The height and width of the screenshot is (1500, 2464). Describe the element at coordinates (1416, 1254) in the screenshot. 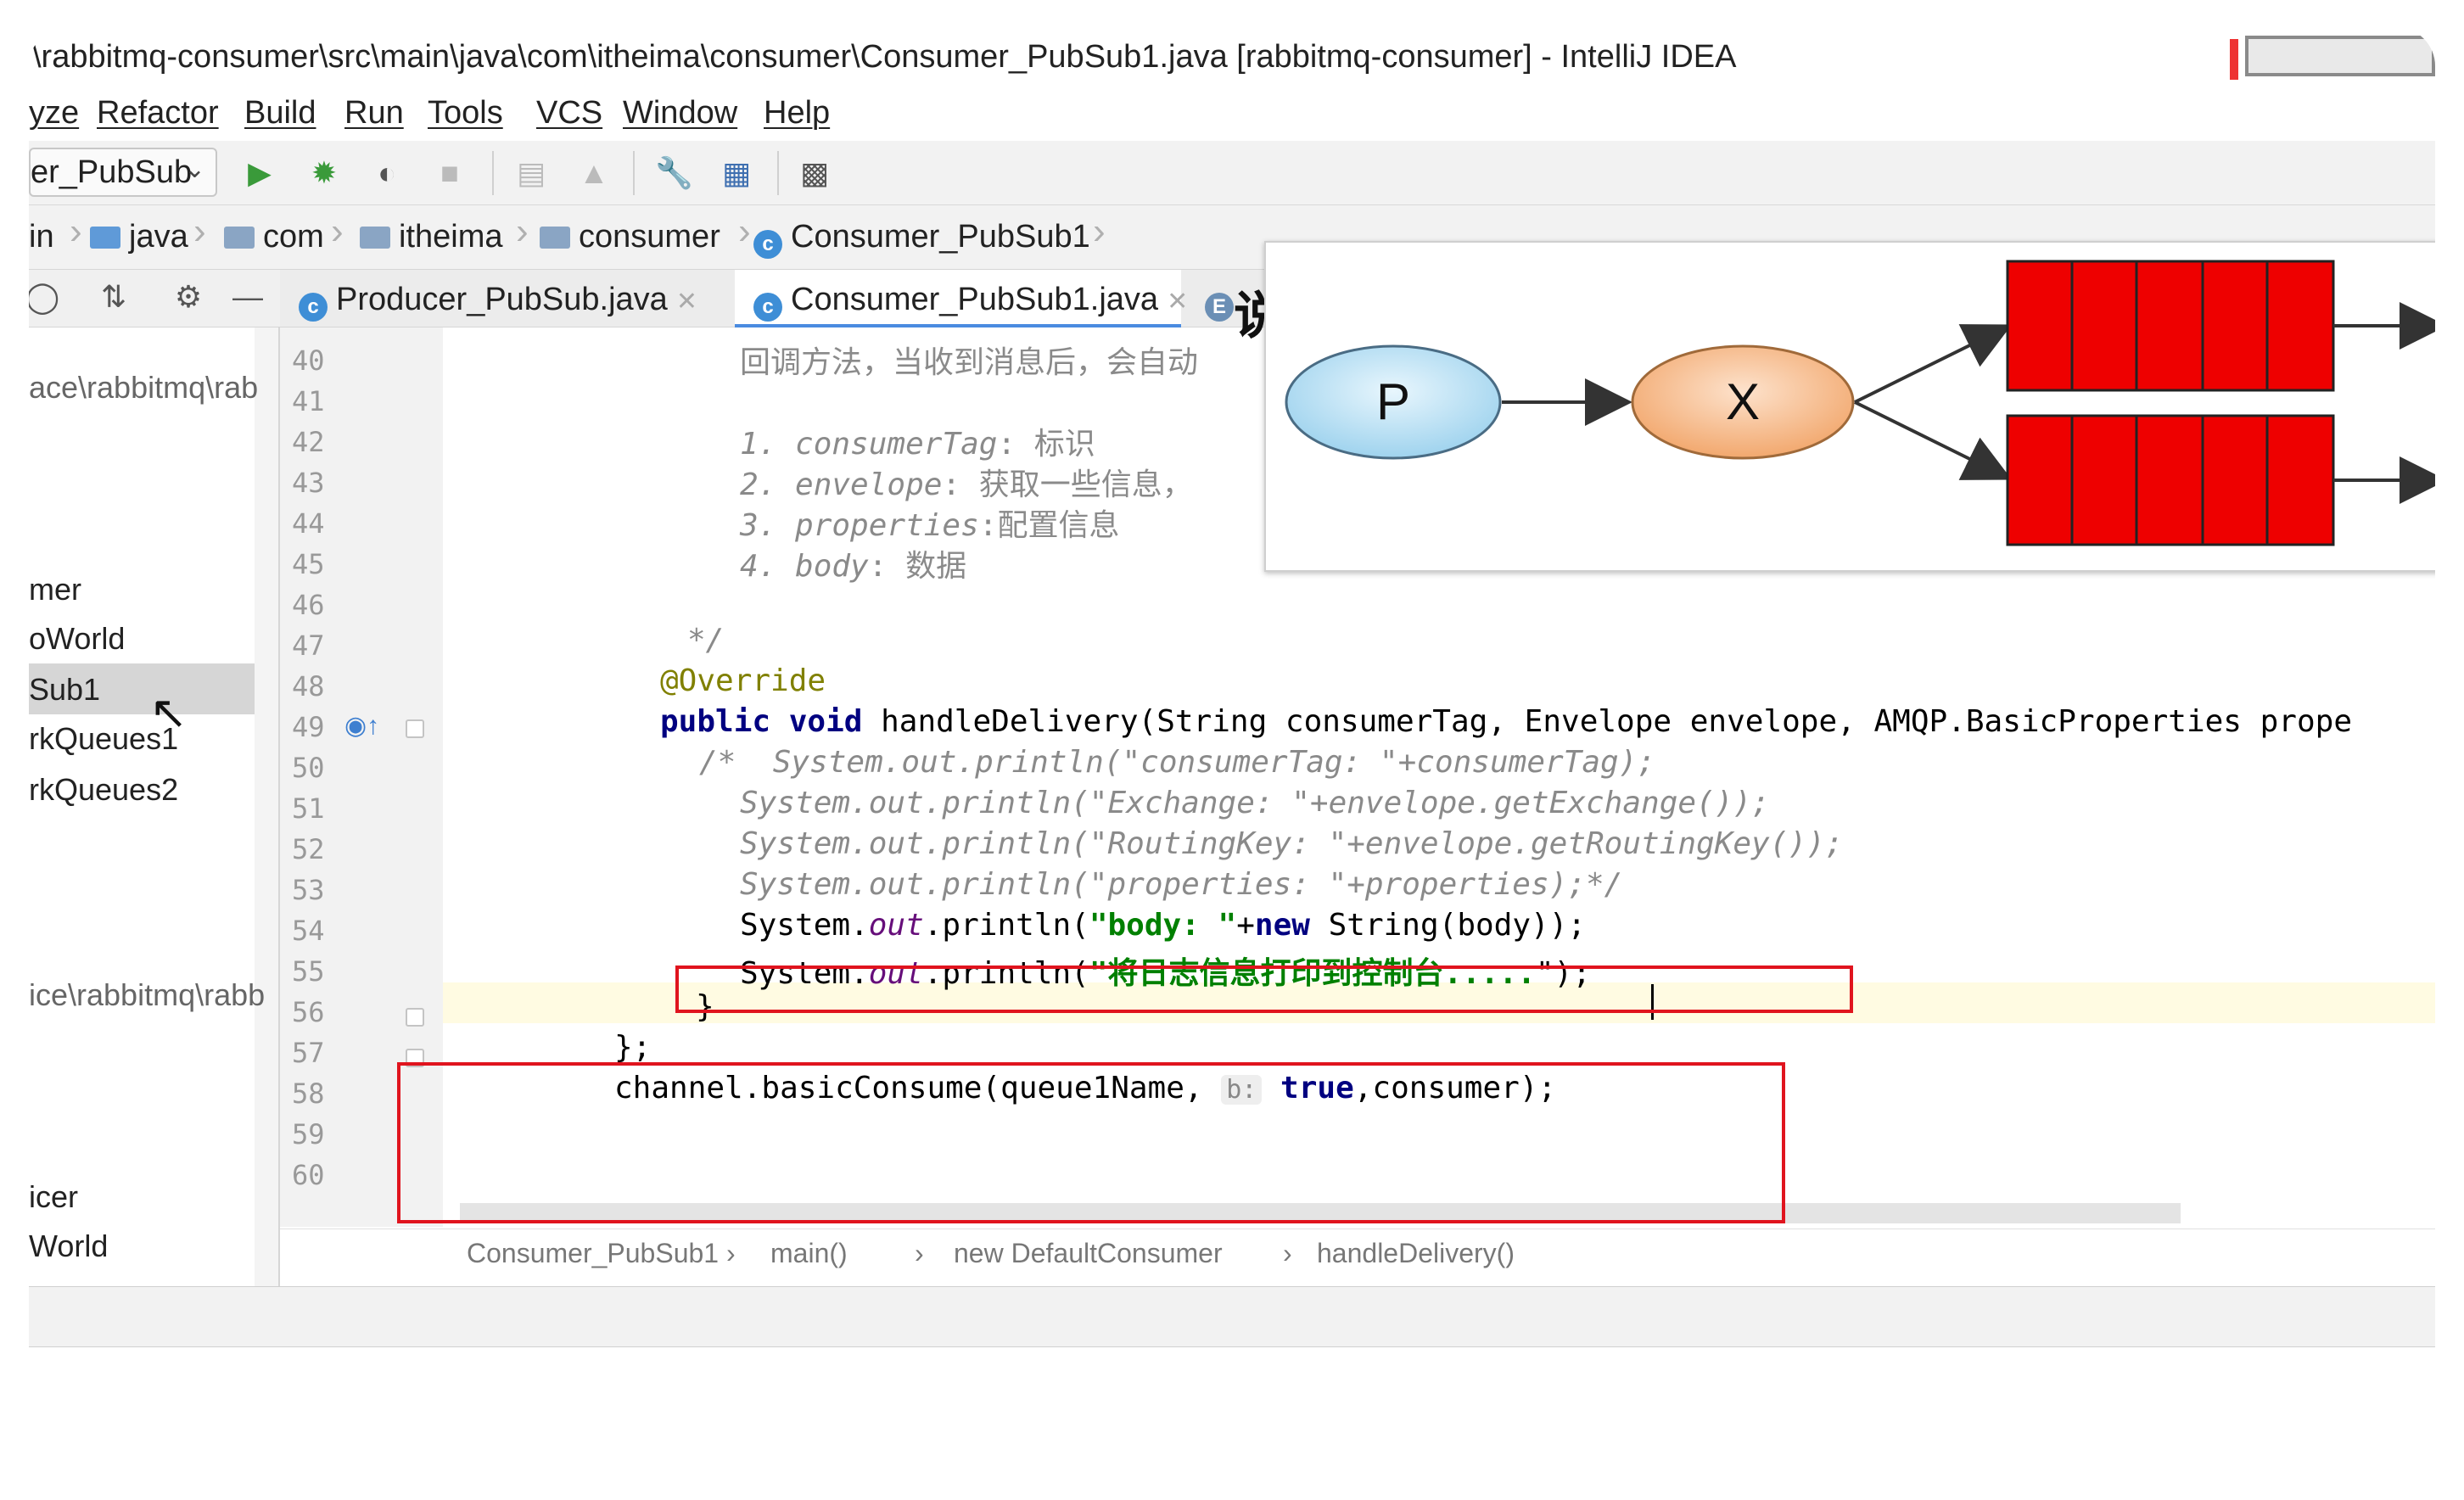

I see `breadcrumb-handle-delivery: handleDelivery()` at that location.